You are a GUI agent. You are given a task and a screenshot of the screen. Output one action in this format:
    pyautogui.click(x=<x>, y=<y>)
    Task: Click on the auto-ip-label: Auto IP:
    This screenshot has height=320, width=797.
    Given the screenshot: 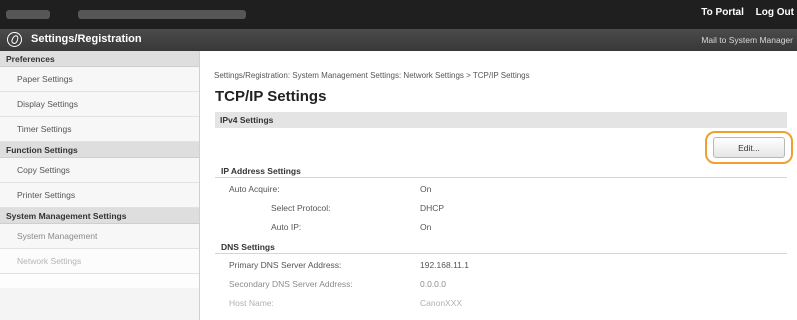 What is the action you would take?
    pyautogui.click(x=286, y=227)
    